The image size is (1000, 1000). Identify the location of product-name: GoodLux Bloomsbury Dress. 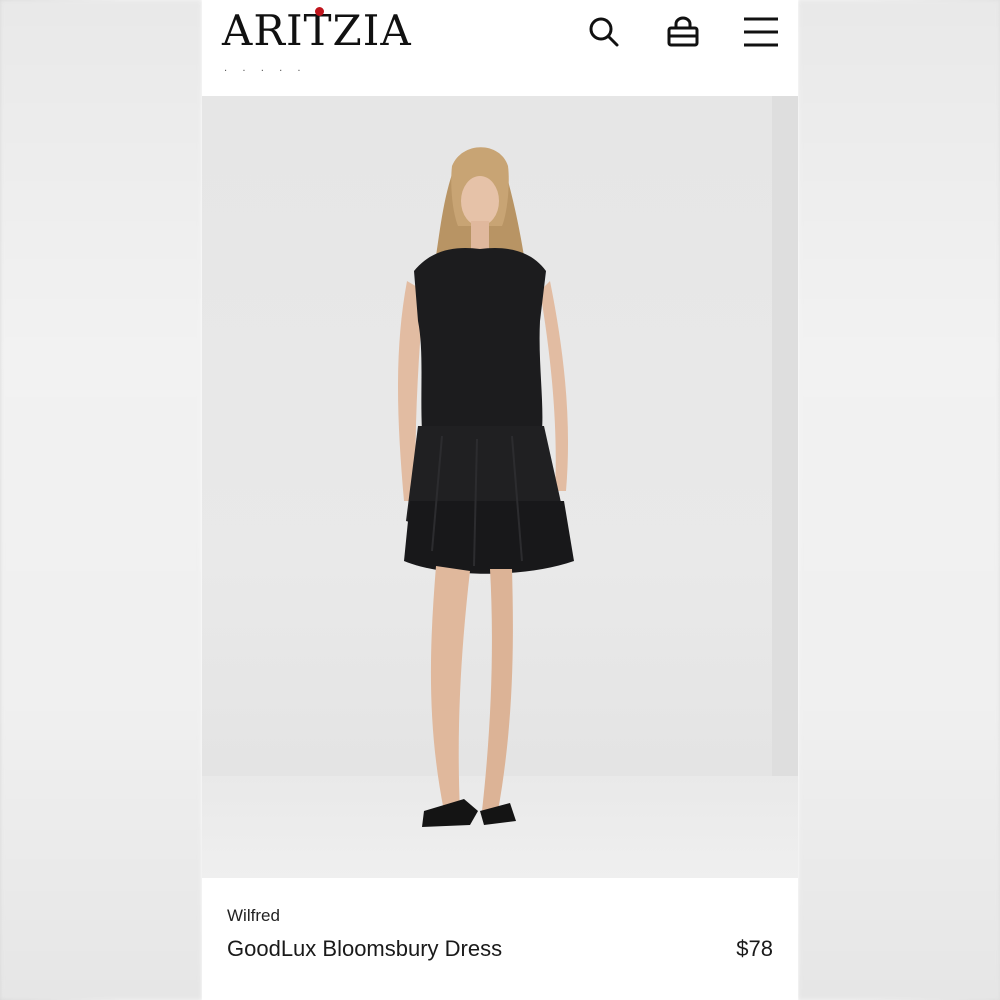
(364, 949).